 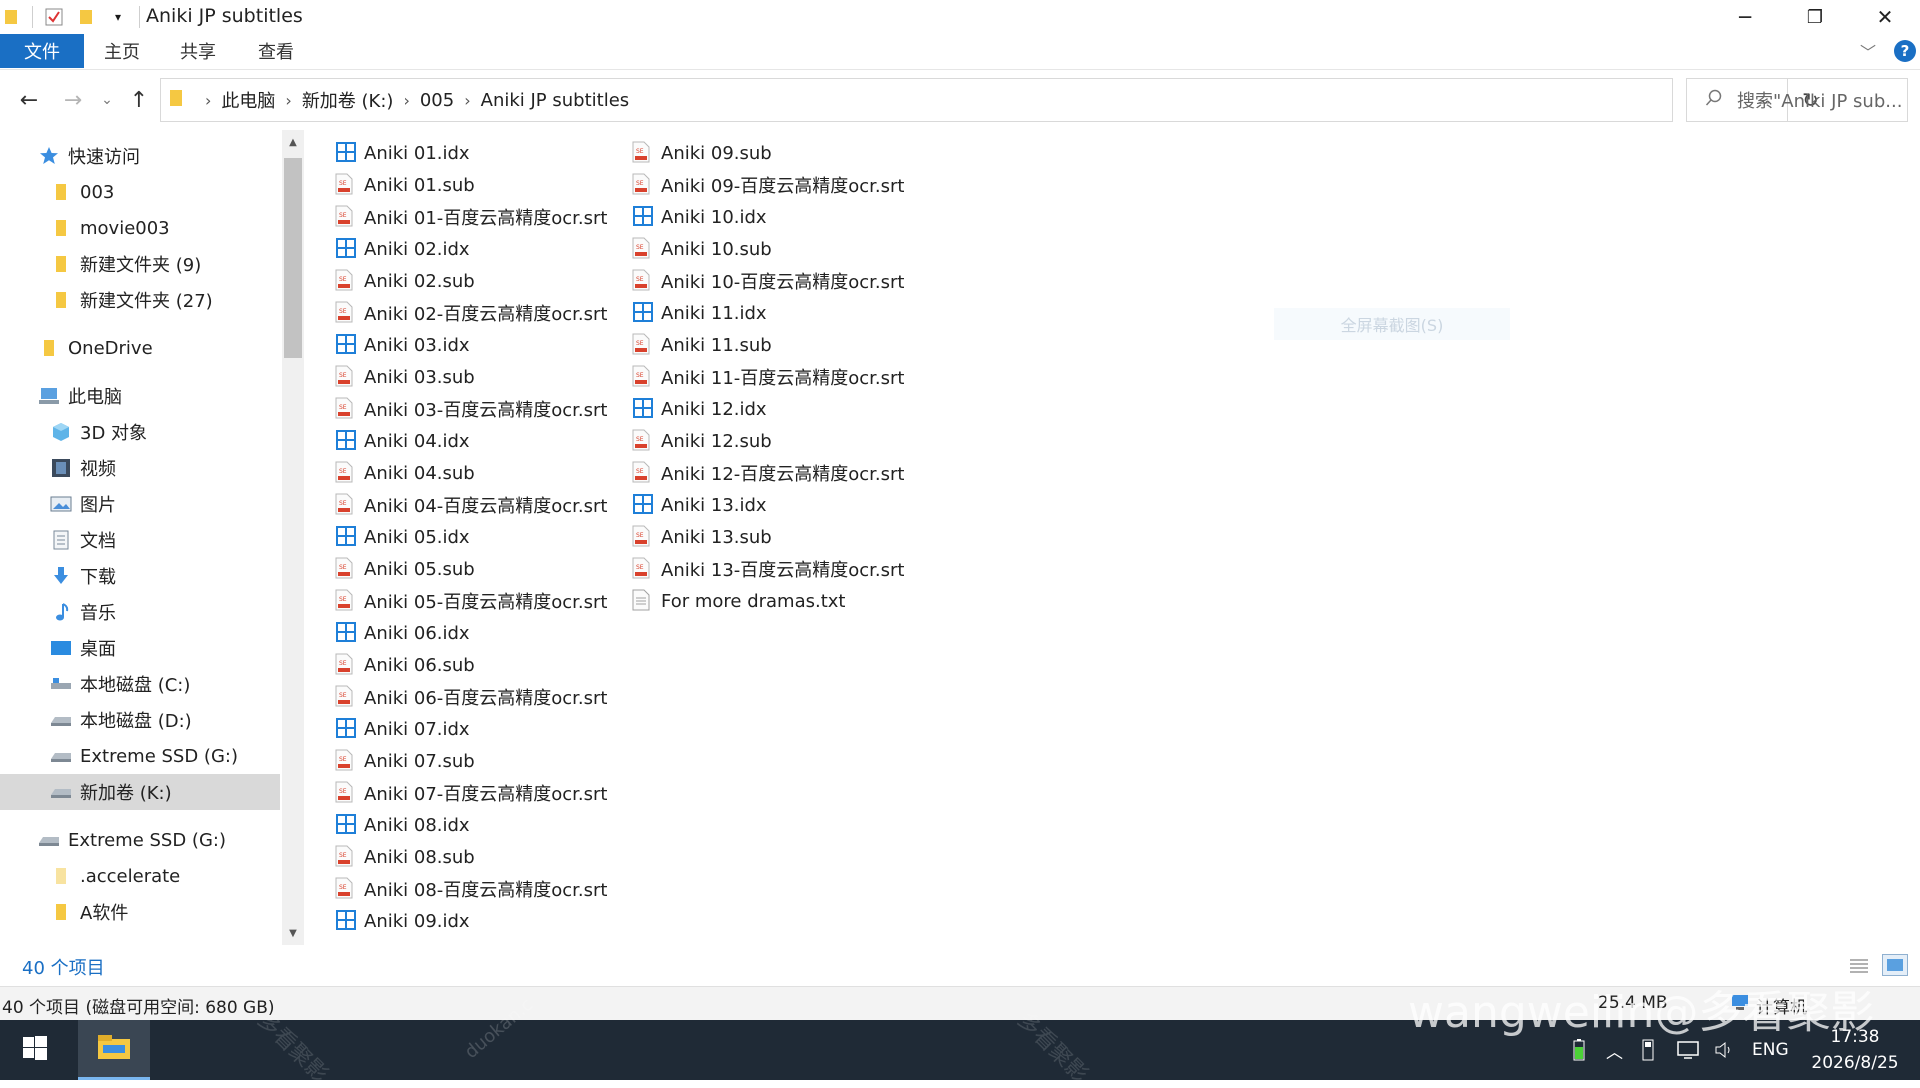 I want to click on file-item: SE Aniki 09-百度云高精度ocr.srt, so click(x=768, y=185).